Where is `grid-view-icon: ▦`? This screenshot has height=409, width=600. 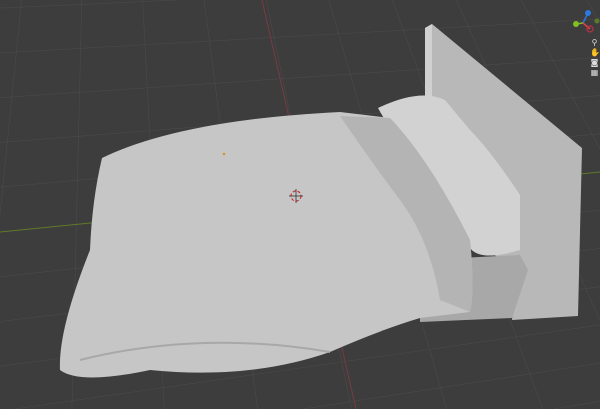
grid-view-icon: ▦ is located at coordinates (594, 72).